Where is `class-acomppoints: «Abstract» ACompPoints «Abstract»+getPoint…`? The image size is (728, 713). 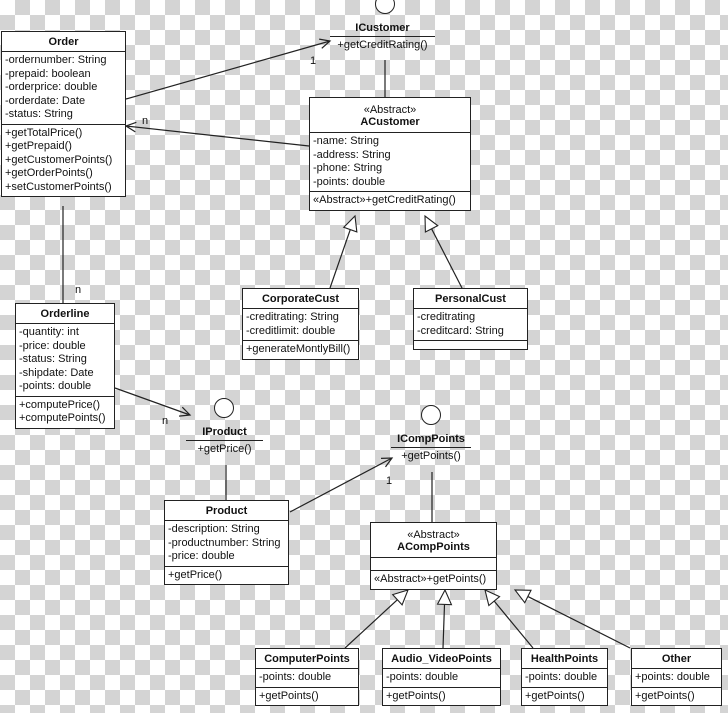 class-acomppoints: «Abstract» ACompPoints «Abstract»+getPoint… is located at coordinates (433, 556).